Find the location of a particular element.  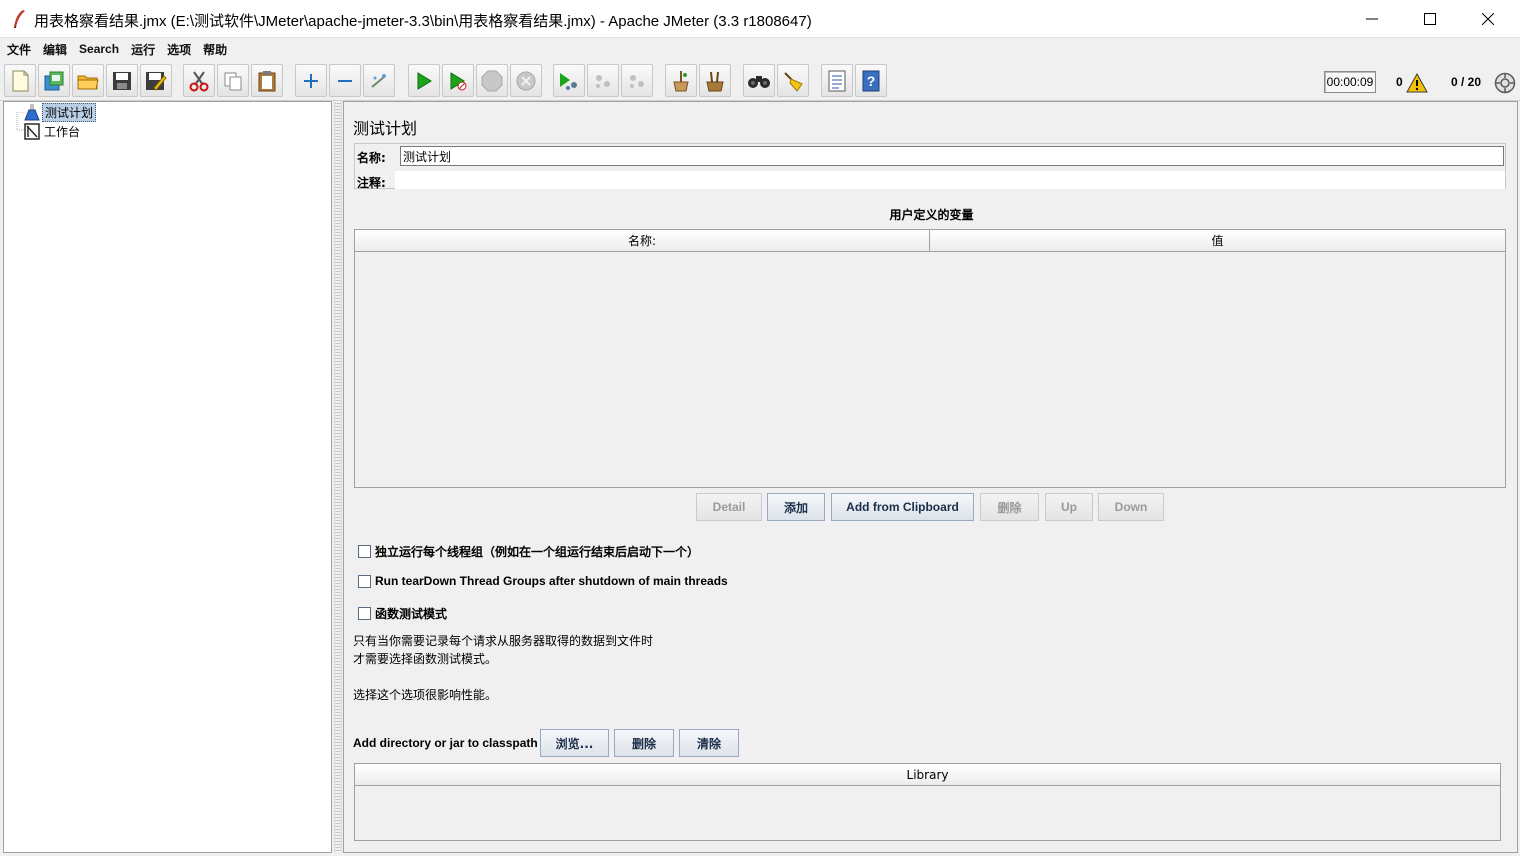

new-file-icon is located at coordinates (20, 80).